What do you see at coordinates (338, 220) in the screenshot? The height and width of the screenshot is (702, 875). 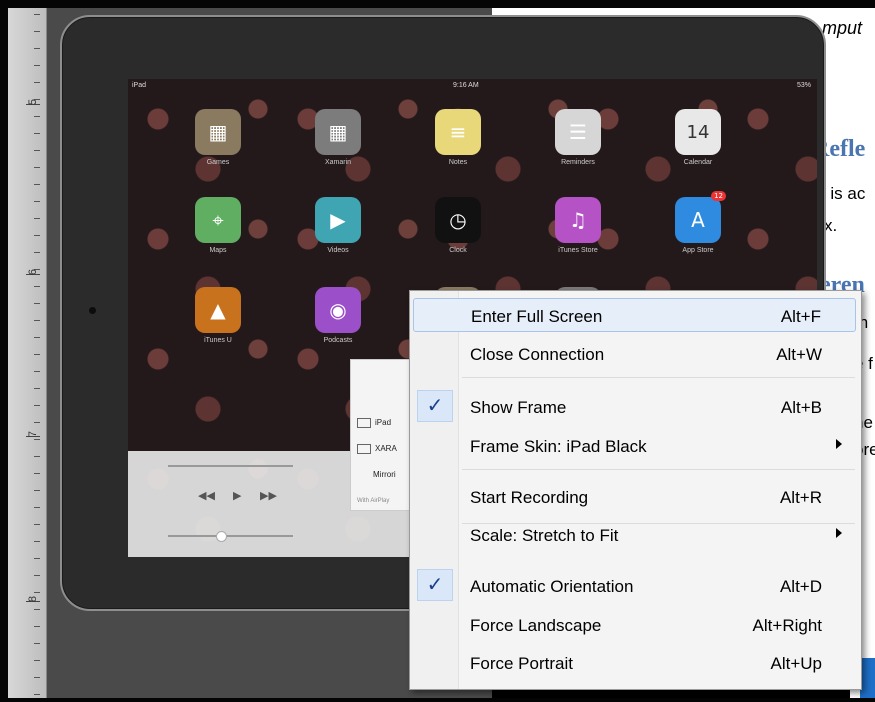 I see `videos-icon: ▶` at bounding box center [338, 220].